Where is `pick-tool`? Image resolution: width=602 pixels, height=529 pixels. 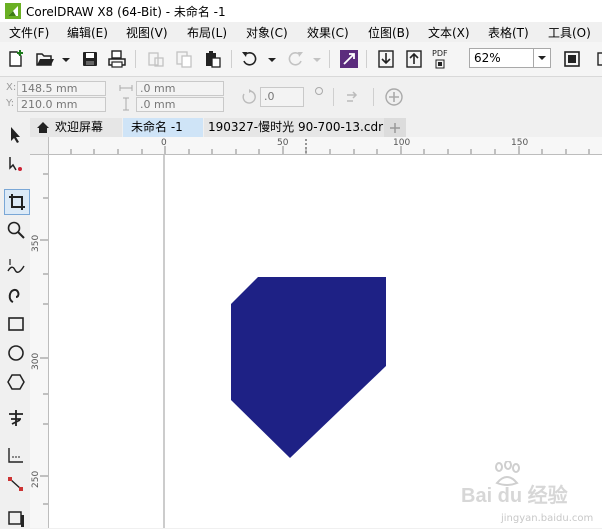
pick-tool is located at coordinates (16, 135).